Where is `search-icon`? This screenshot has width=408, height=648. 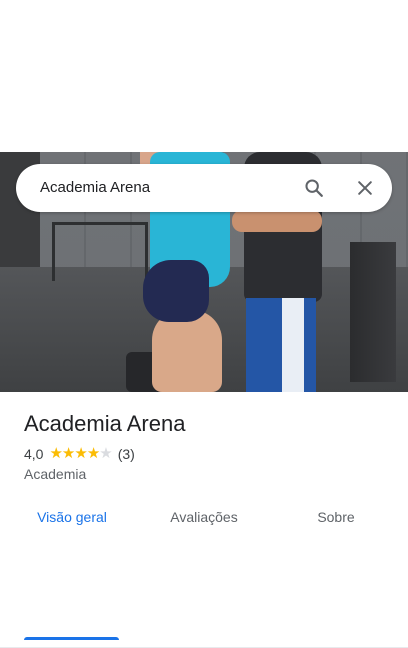
search-icon is located at coordinates (314, 188).